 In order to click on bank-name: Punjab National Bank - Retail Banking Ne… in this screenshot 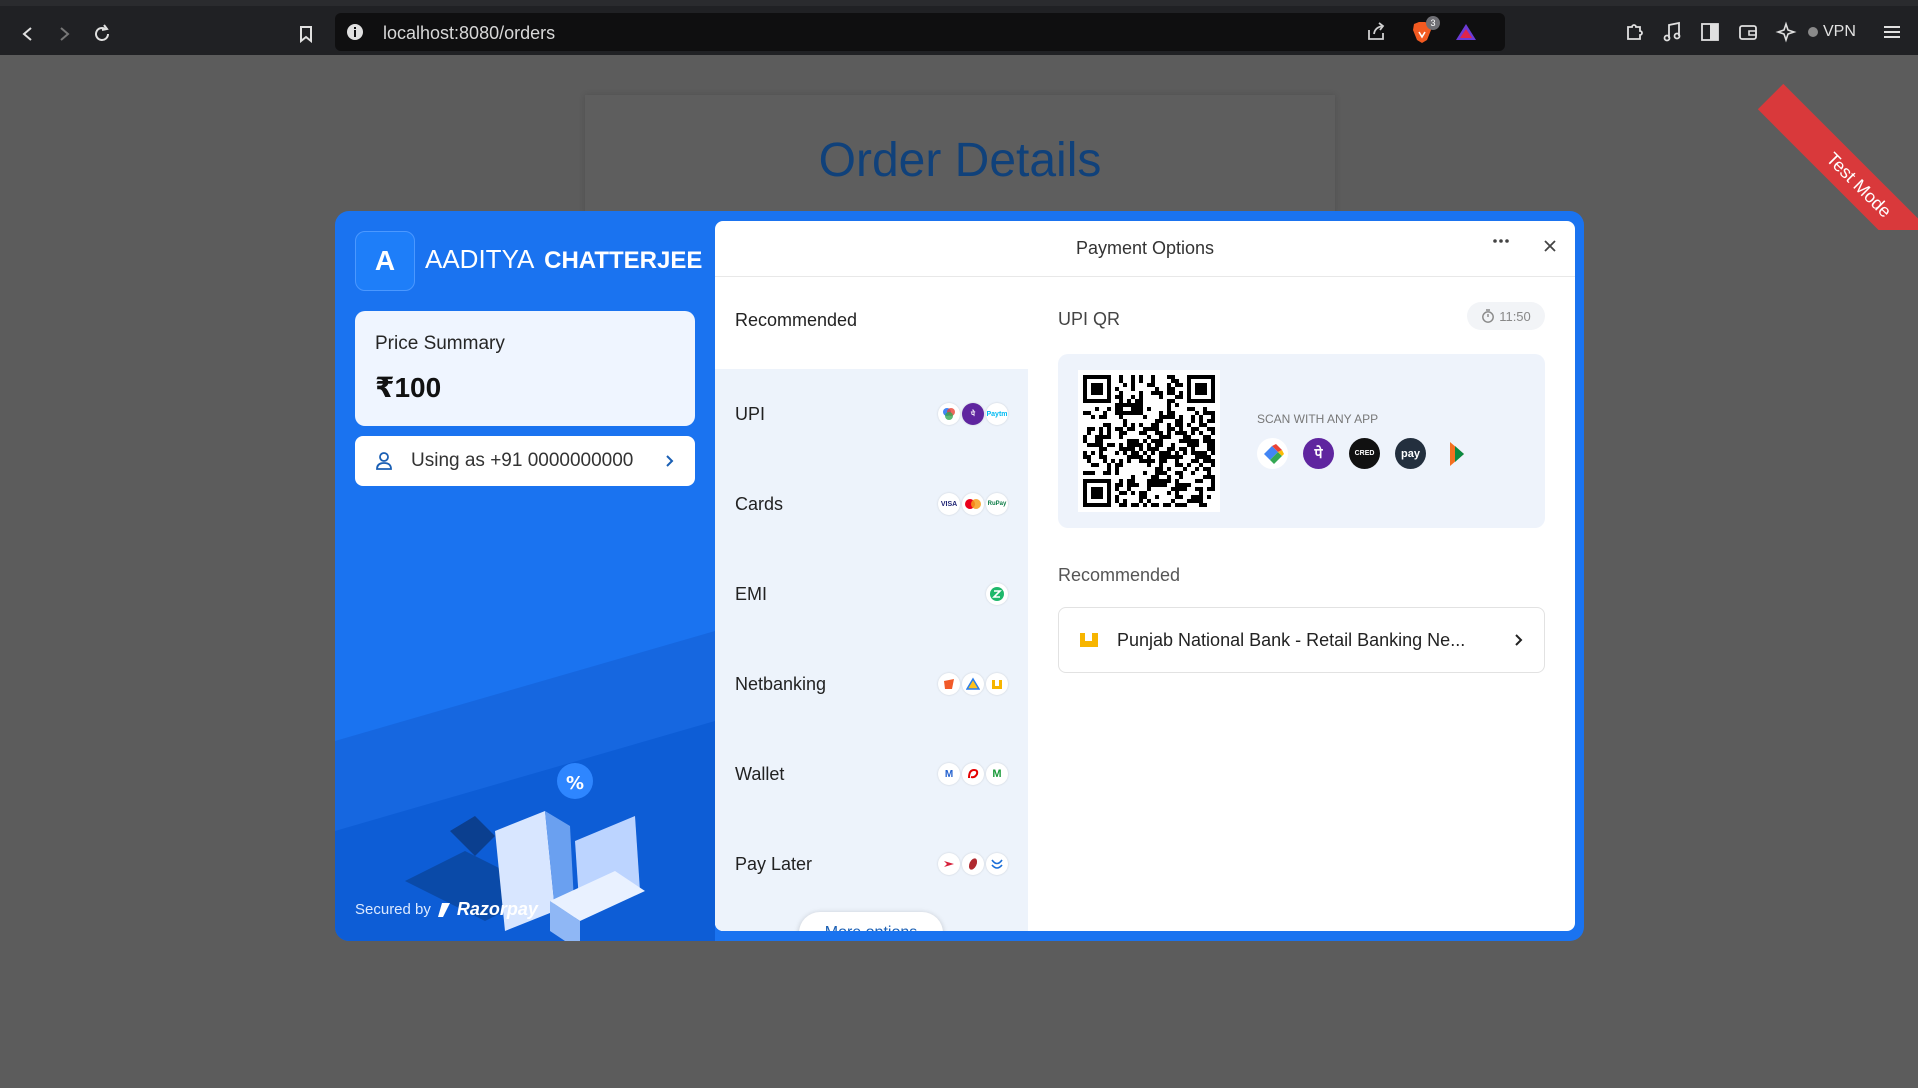, I will do `click(1291, 639)`.